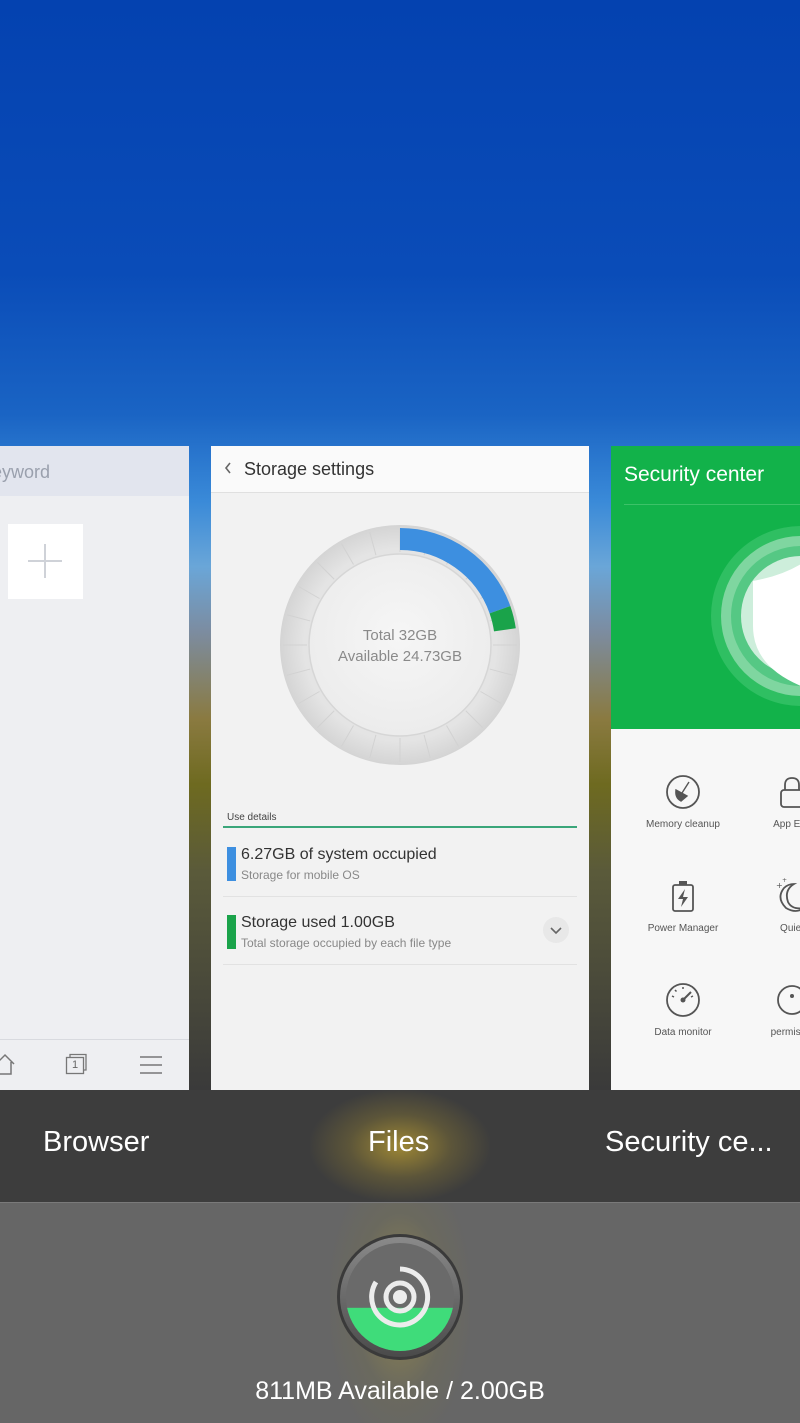 The image size is (800, 1423). What do you see at coordinates (318, 922) in the screenshot?
I see `row-title: Storage used 1.00GB` at bounding box center [318, 922].